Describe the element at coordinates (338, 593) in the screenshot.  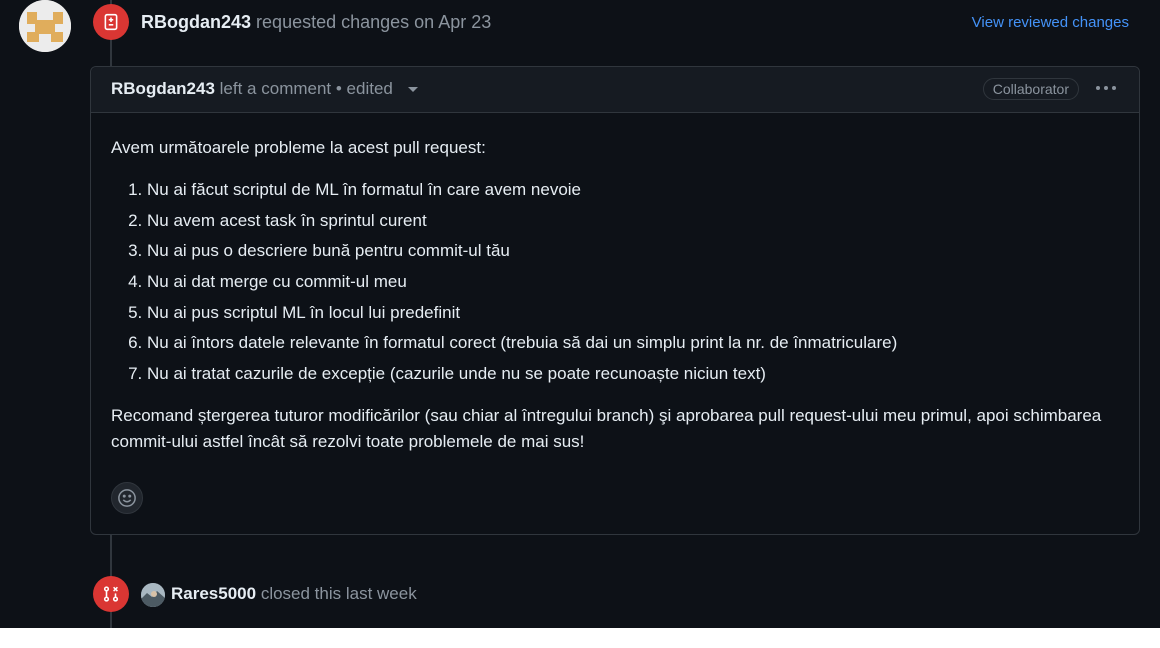
I see `event-action: closed this last week` at that location.